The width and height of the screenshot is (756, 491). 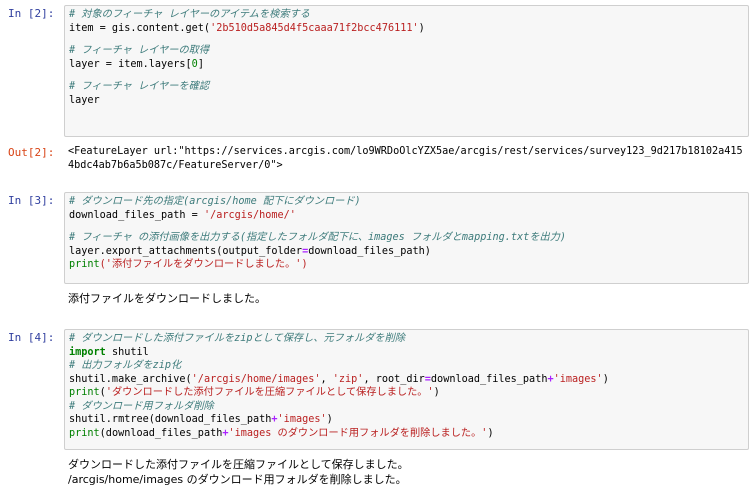 What do you see at coordinates (394, 379) in the screenshot?
I see `code-text: , root_dir` at bounding box center [394, 379].